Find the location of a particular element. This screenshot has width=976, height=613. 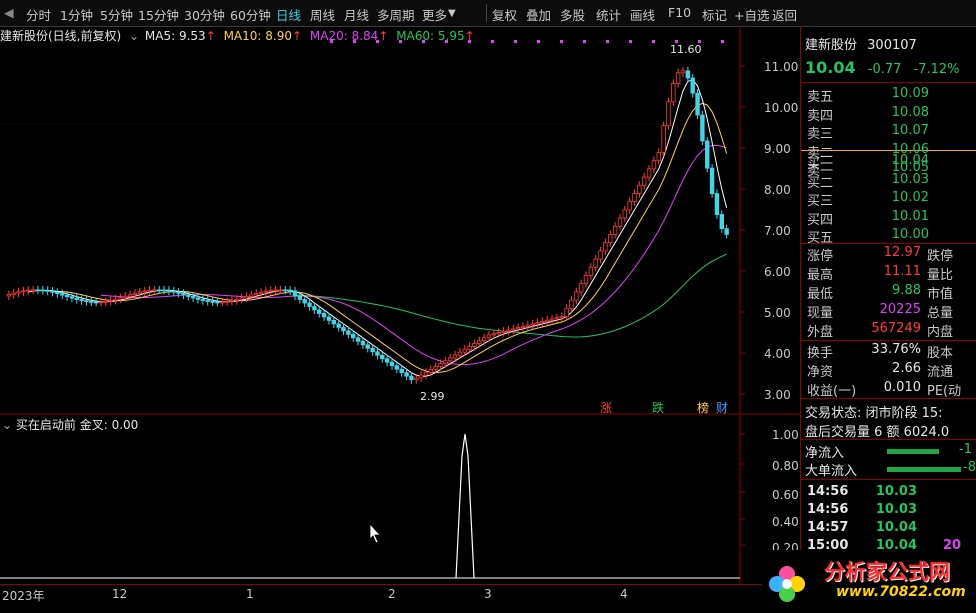

row-value: 33.76% is located at coordinates (896, 349).